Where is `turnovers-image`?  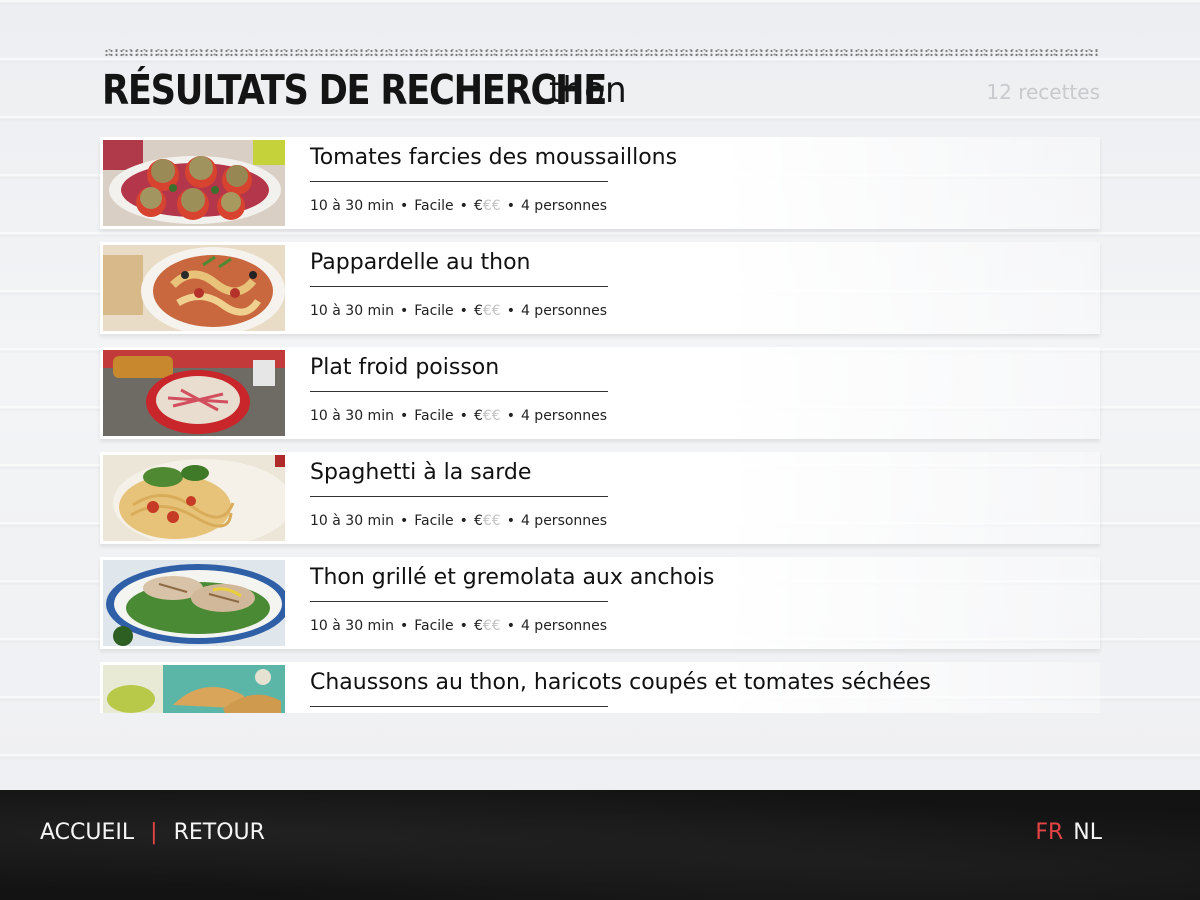
turnovers-image is located at coordinates (194, 689).